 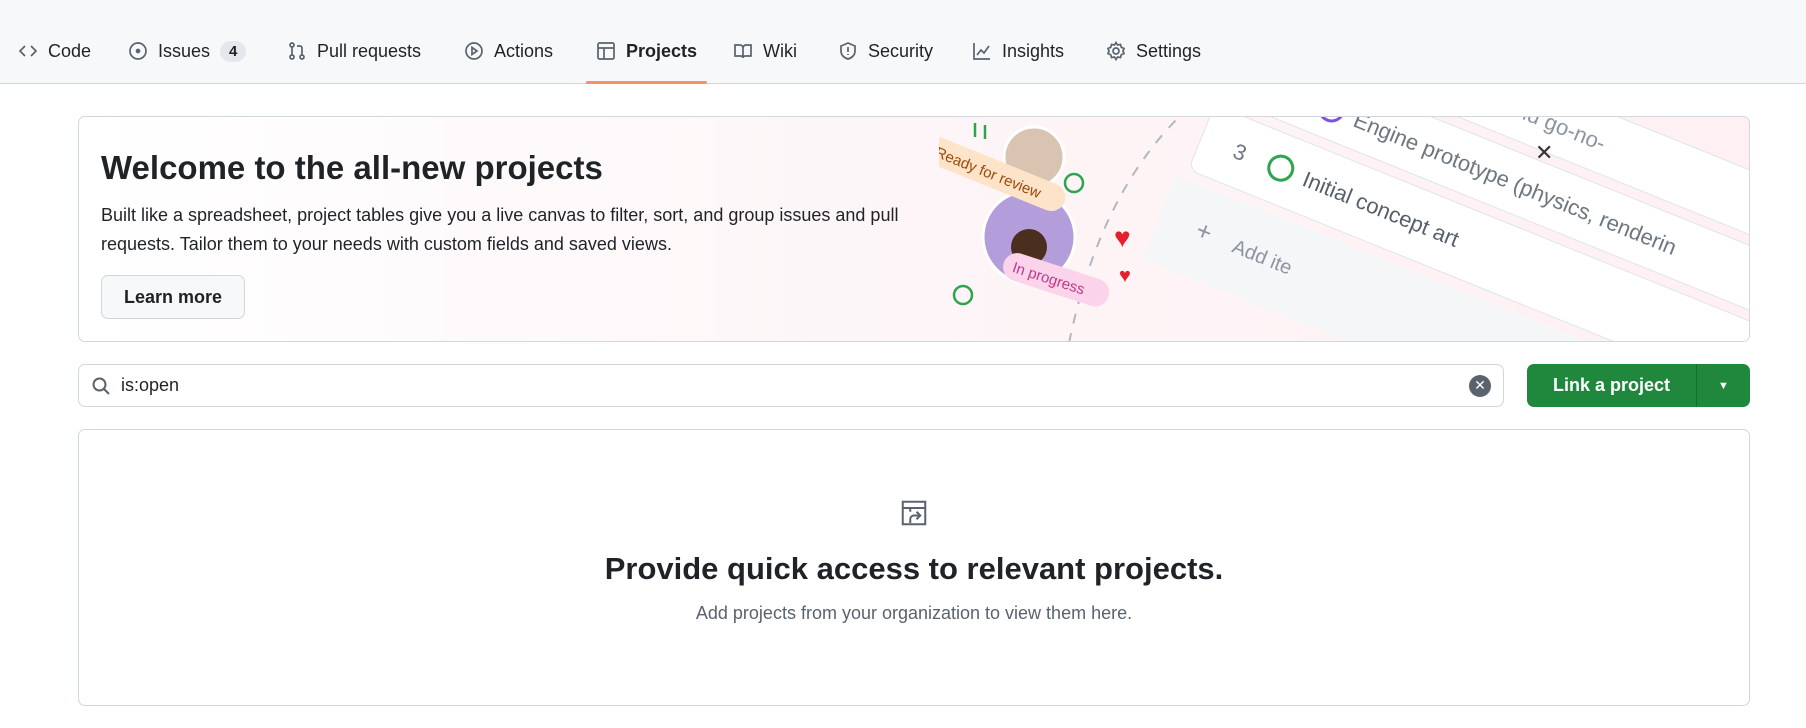 I want to click on banner-title: Welcome to the all-new projects, so click(x=352, y=167).